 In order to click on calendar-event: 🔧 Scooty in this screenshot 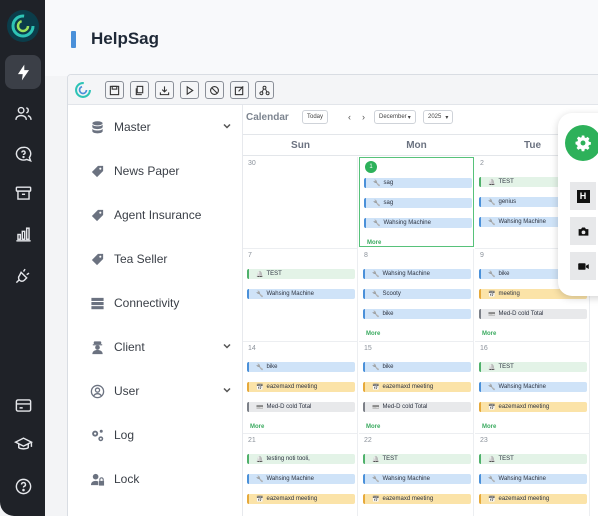, I will do `click(417, 294)`.